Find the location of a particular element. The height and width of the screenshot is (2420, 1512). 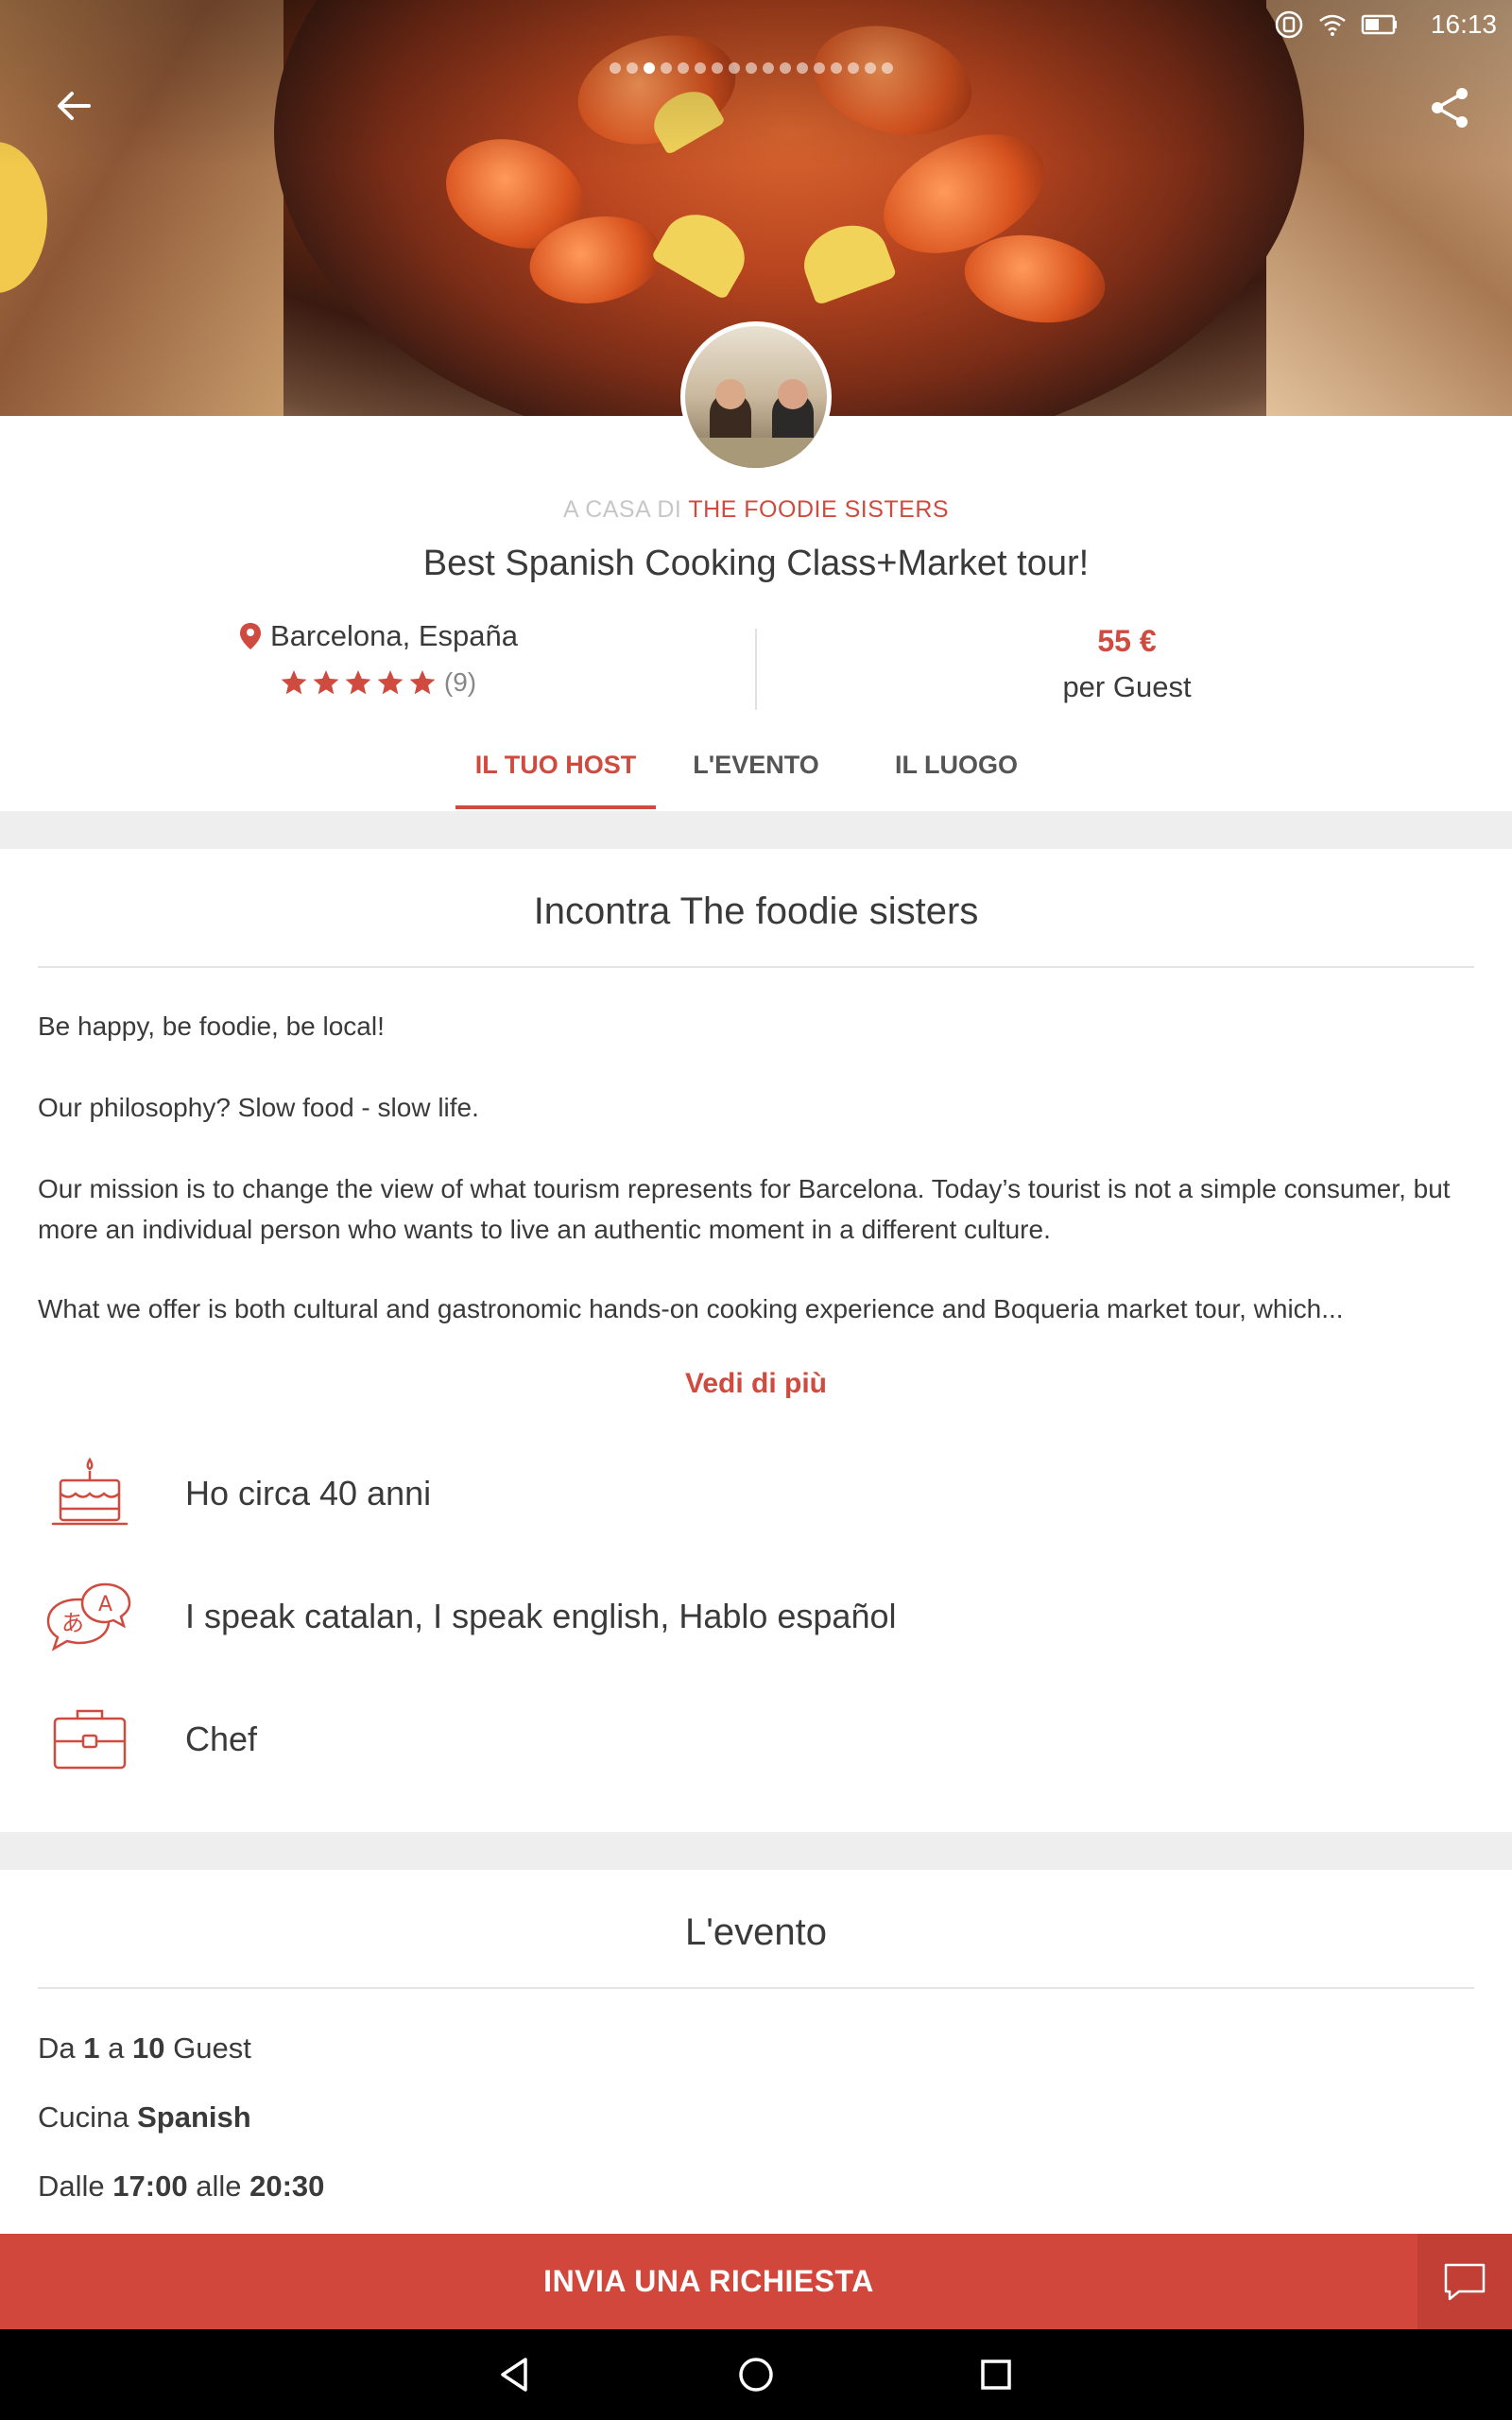

svg-text: A is located at coordinates (105, 1604).